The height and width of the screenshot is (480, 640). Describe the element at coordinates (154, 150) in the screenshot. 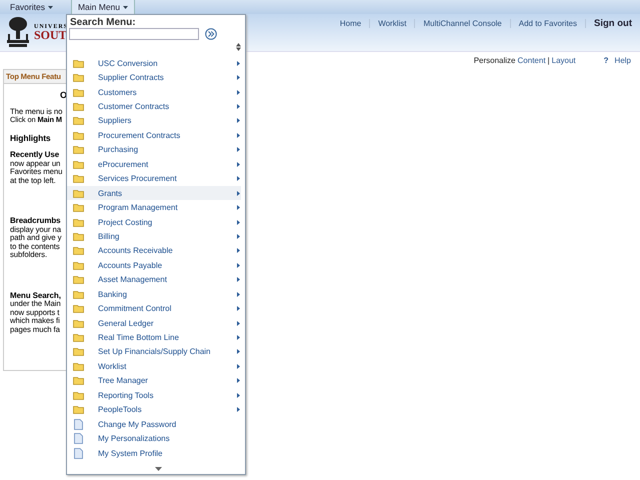

I see `menu-item: Purchasing` at that location.